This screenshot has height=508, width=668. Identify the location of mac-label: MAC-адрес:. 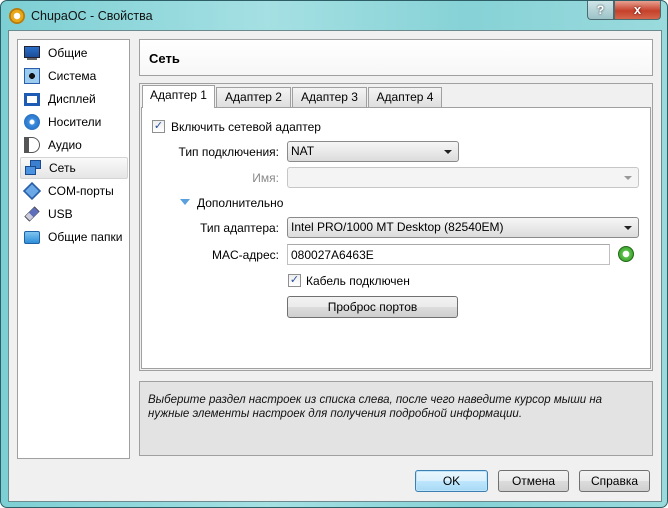
(245, 255).